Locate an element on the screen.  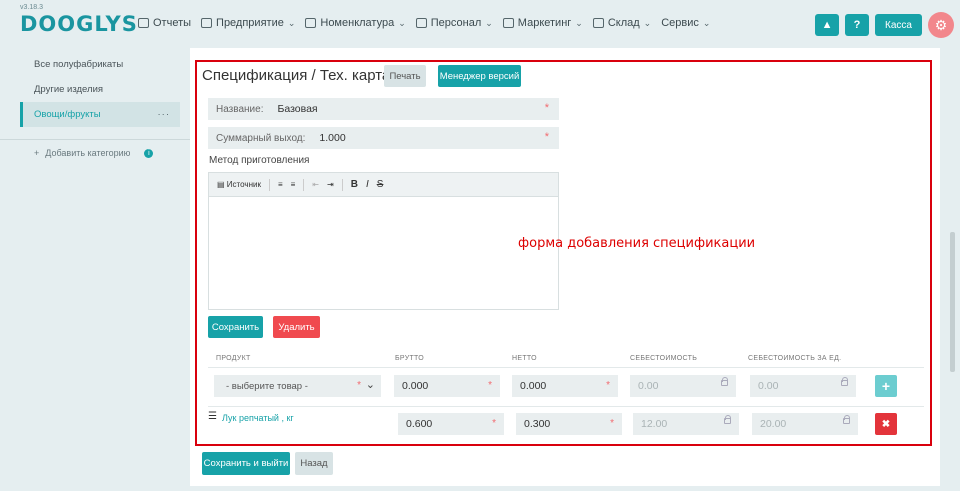
yield-field: Суммарный выход: 1.000 * is located at coordinates (383, 138).